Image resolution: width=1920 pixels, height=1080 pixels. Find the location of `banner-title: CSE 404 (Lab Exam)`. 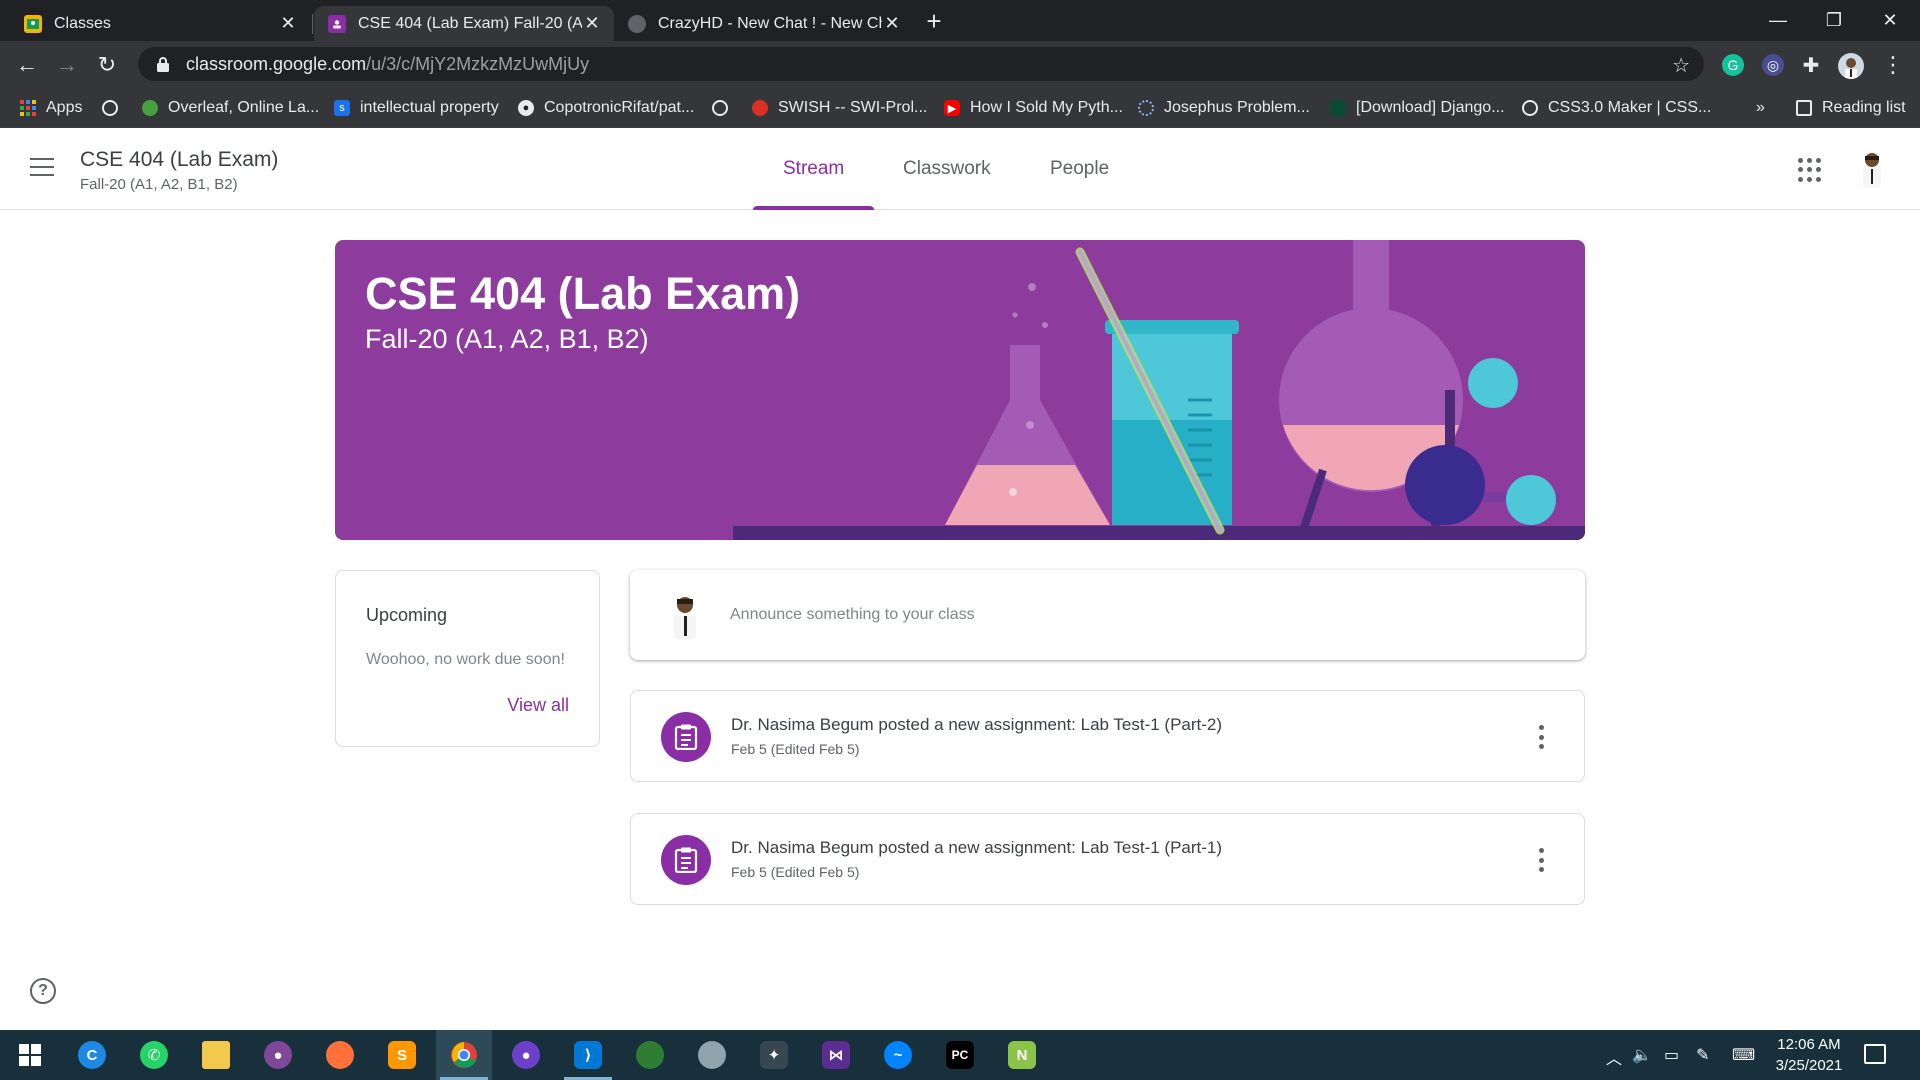

banner-title: CSE 404 (Lab Exam) is located at coordinates (583, 293).